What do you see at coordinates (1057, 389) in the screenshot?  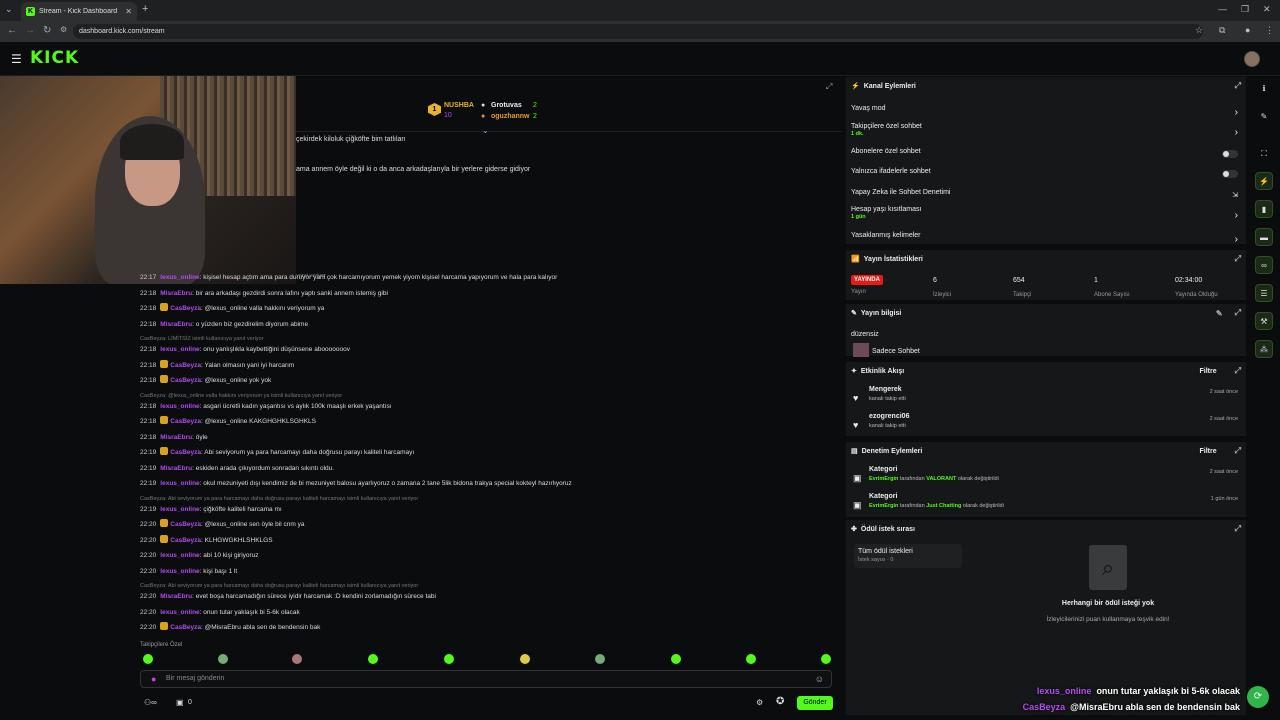 I see `activity-user: Mengerek` at bounding box center [1057, 389].